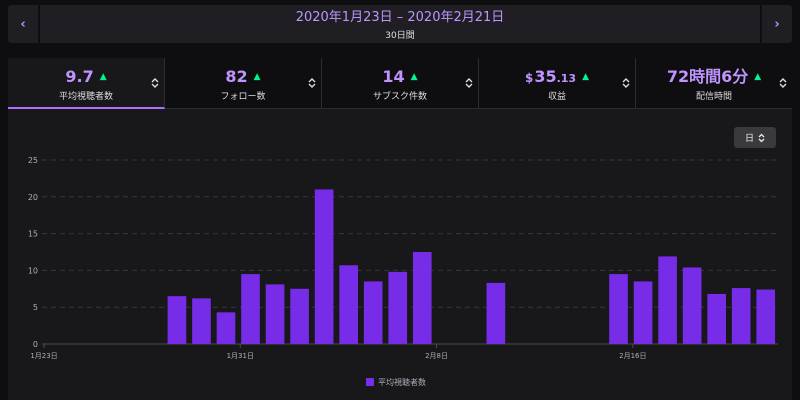 The width and height of the screenshot is (800, 400). Describe the element at coordinates (713, 97) in the screenshot. I see `stat-label: 配信時間` at that location.